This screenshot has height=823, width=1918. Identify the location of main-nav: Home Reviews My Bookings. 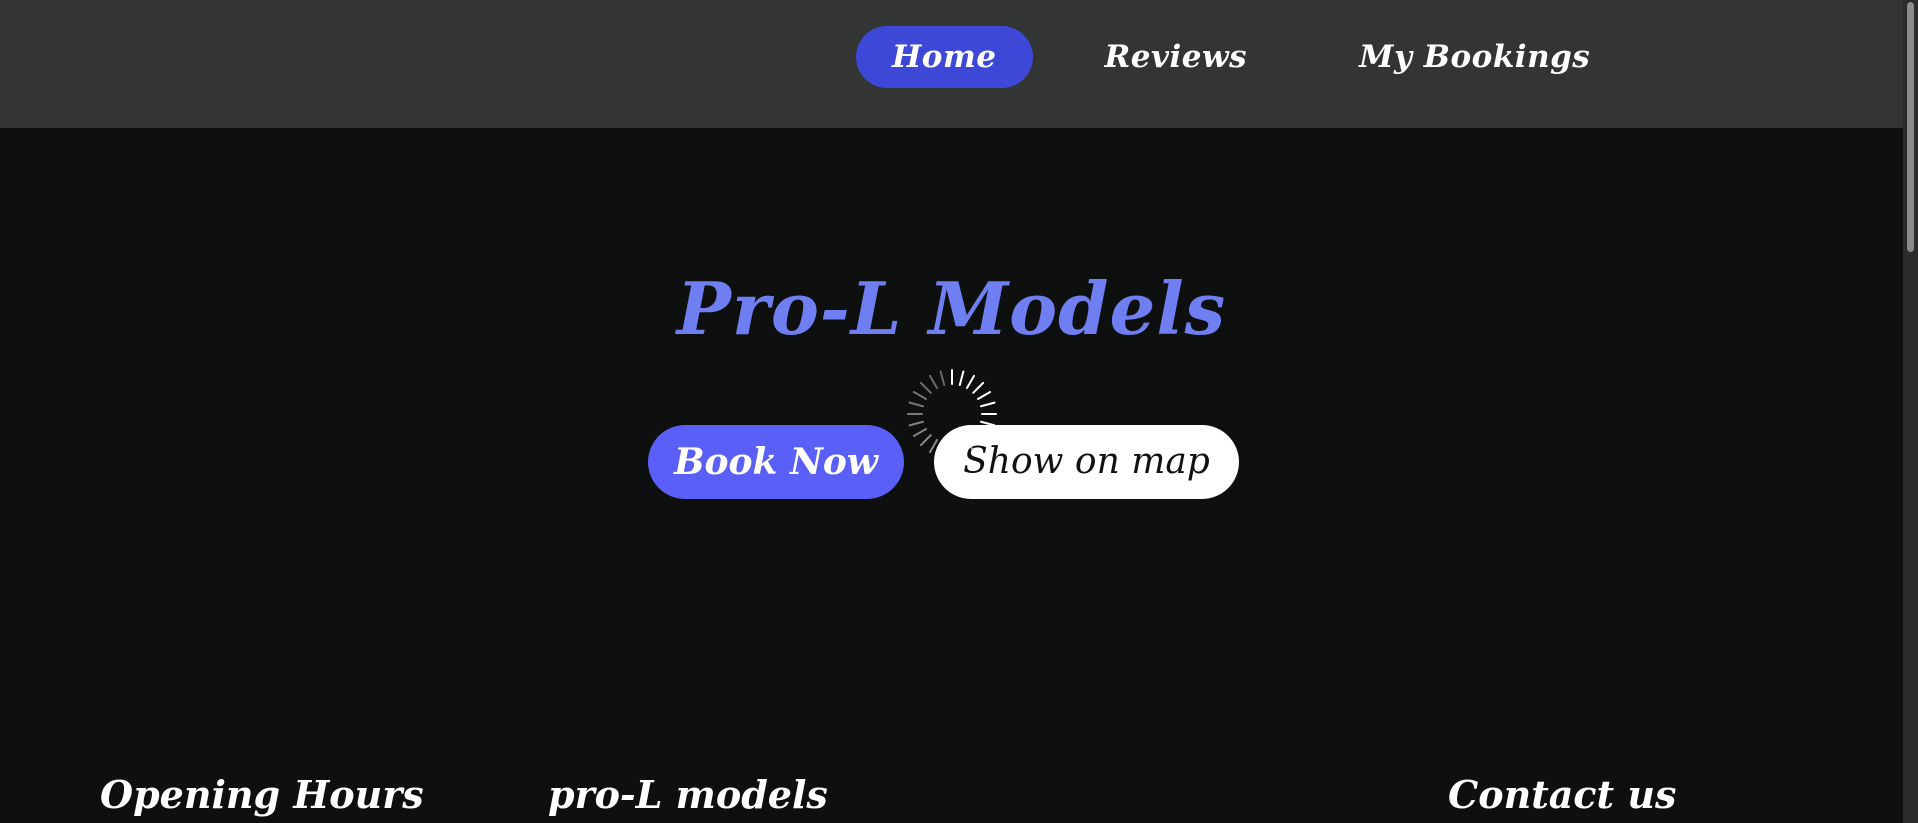
(1241, 57).